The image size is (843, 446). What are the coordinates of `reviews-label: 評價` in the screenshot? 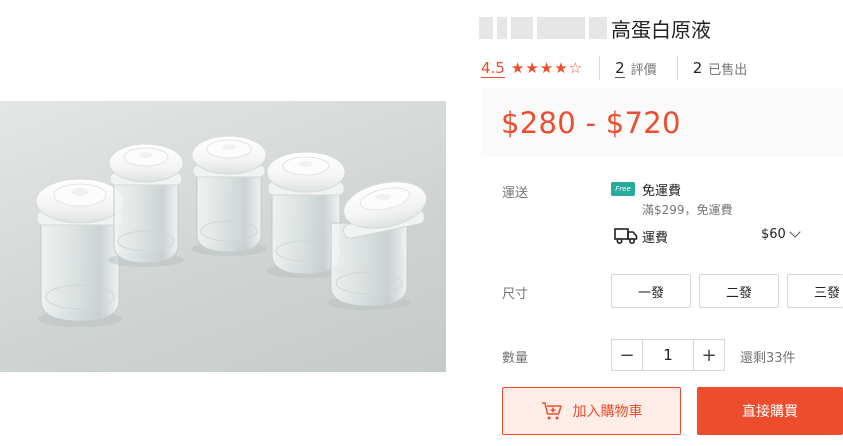 It's located at (644, 68).